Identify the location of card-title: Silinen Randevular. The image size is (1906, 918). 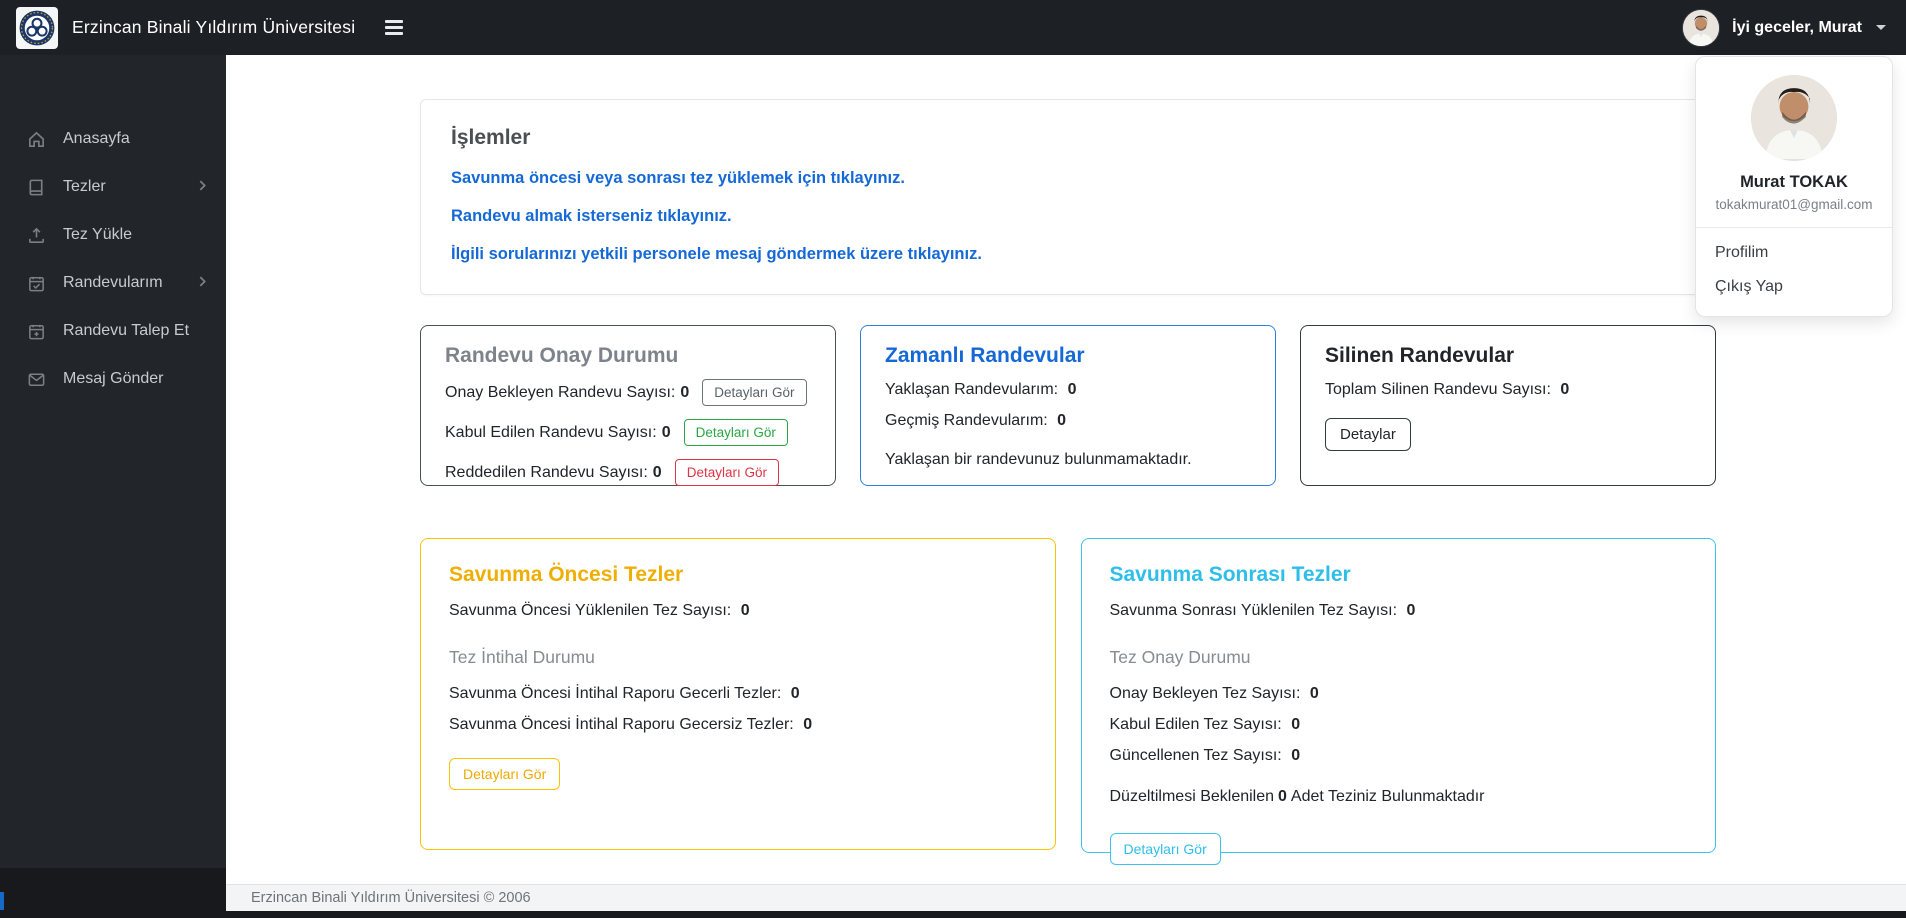
(1420, 355).